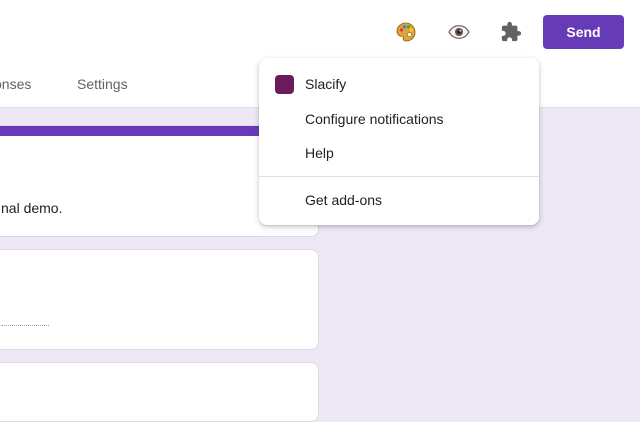 This screenshot has height=422, width=640. I want to click on slacify-icon, so click(284, 84).